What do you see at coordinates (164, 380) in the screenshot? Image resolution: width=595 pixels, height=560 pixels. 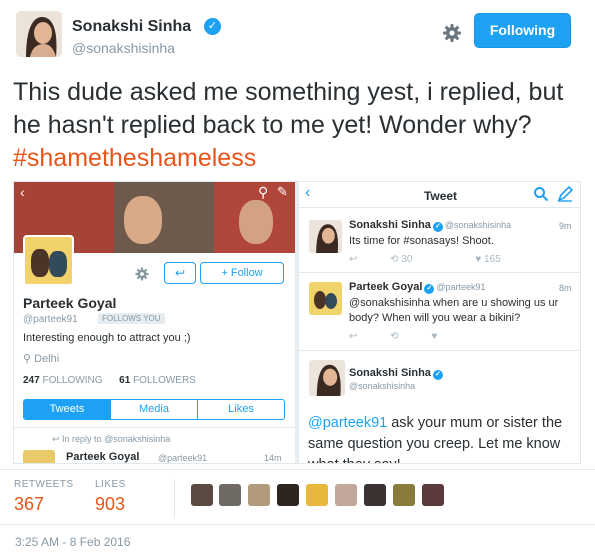 I see `followers-label: FOLLOWERS` at bounding box center [164, 380].